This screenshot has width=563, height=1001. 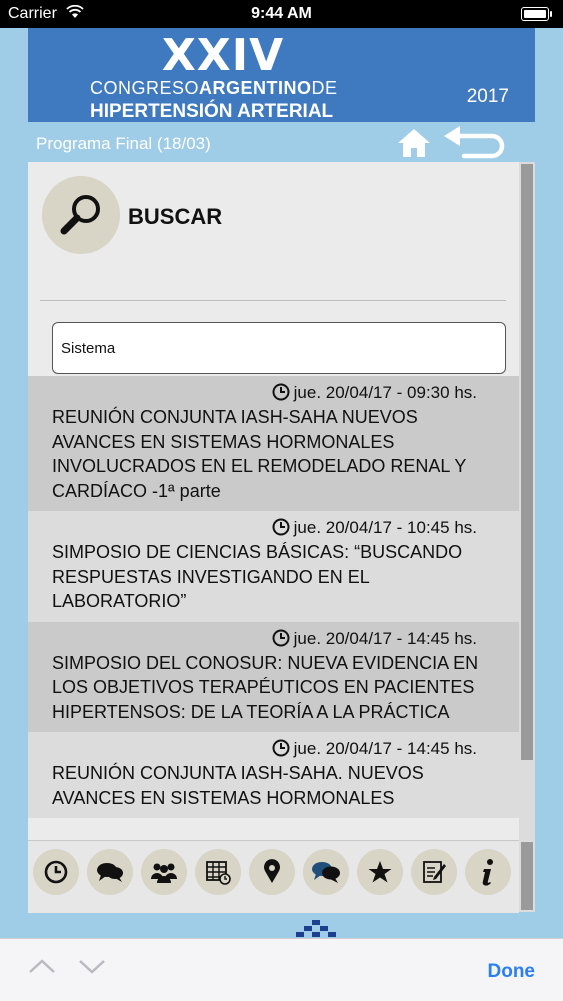 I want to click on divider, so click(x=273, y=300).